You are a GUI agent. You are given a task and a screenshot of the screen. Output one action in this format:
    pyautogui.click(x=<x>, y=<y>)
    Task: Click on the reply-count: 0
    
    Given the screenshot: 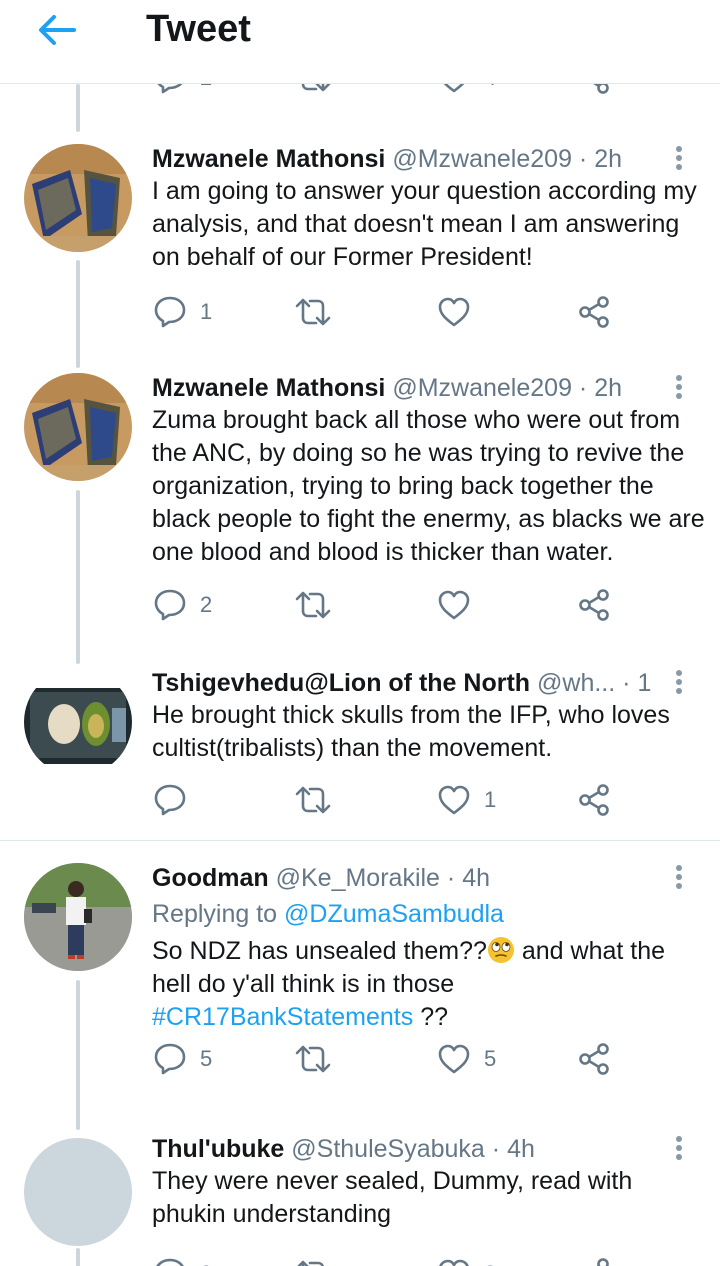 What is the action you would take?
    pyautogui.click(x=206, y=1263)
    